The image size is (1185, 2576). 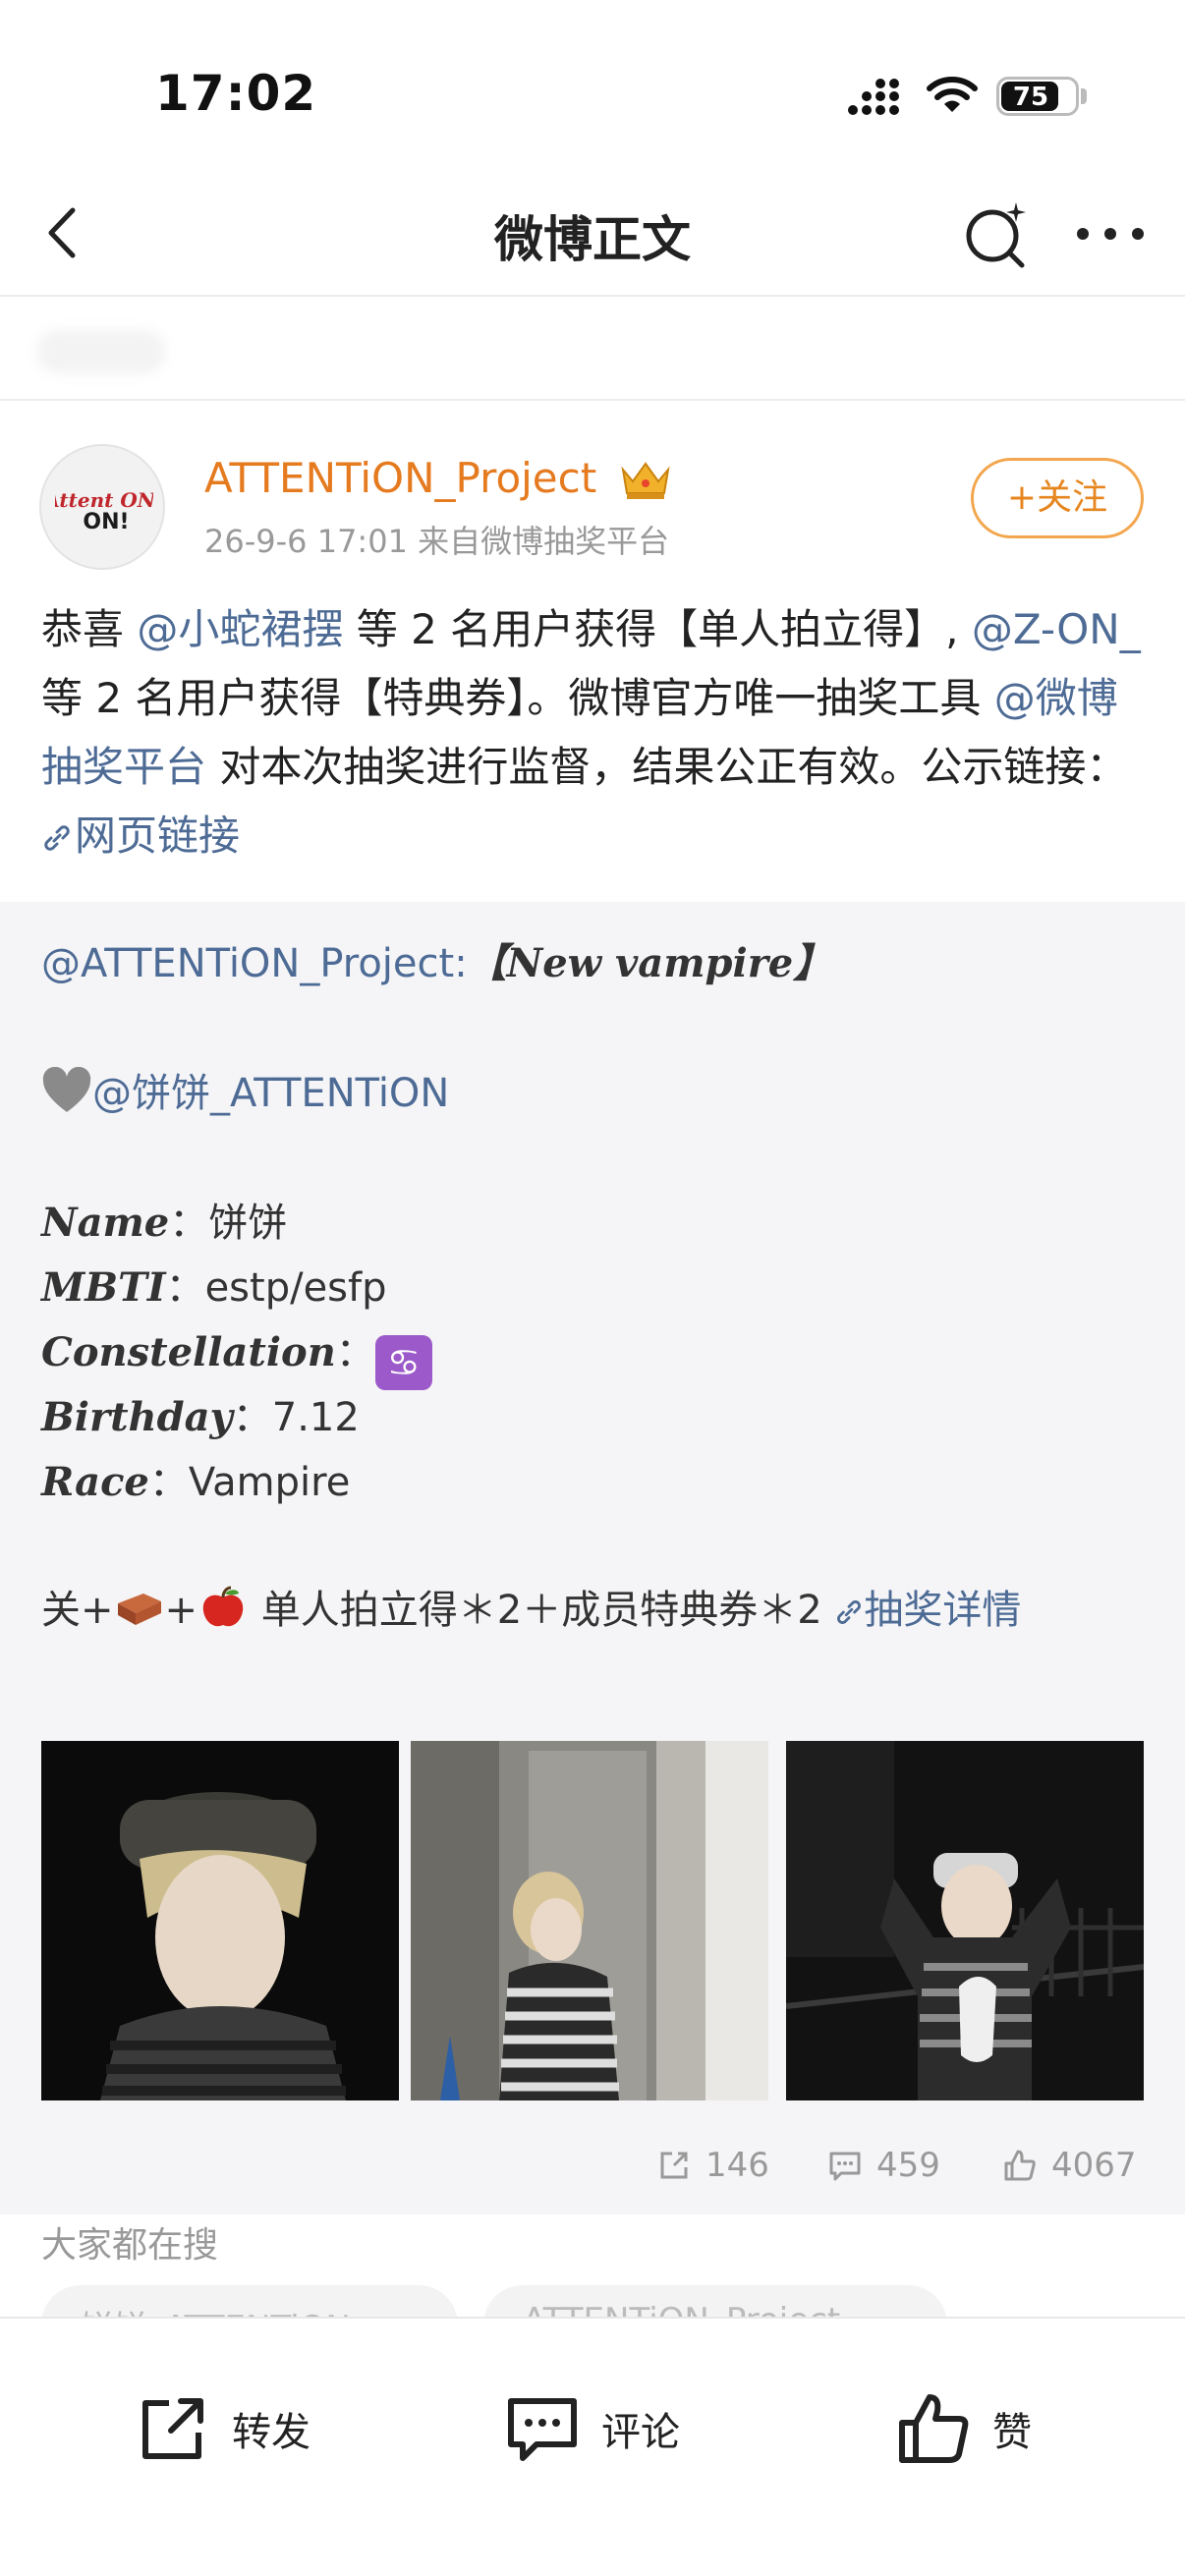 I want to click on cancer-zodiac-icon: ♋, so click(x=403, y=1362).